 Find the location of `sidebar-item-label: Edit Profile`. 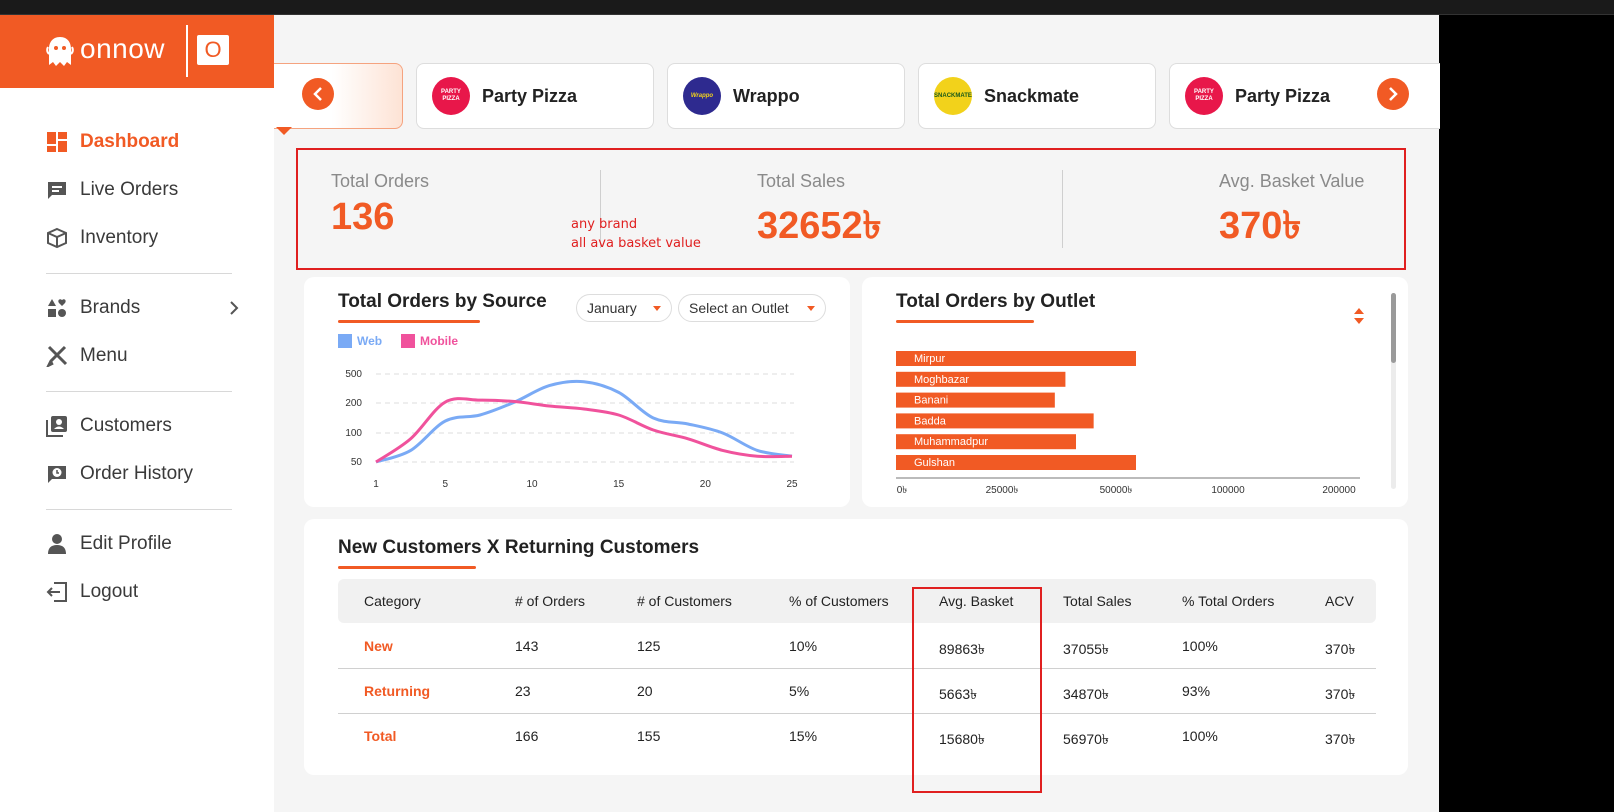

sidebar-item-label: Edit Profile is located at coordinates (126, 543).